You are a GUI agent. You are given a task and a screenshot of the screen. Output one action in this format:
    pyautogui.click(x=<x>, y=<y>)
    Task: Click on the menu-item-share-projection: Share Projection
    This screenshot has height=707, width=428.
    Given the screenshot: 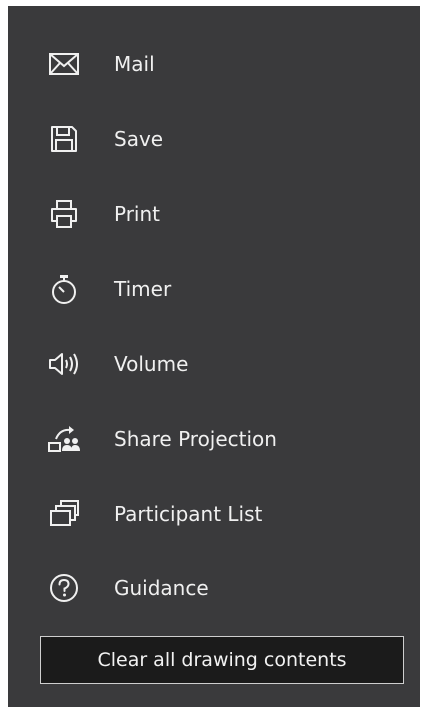 What is the action you would take?
    pyautogui.click(x=214, y=439)
    